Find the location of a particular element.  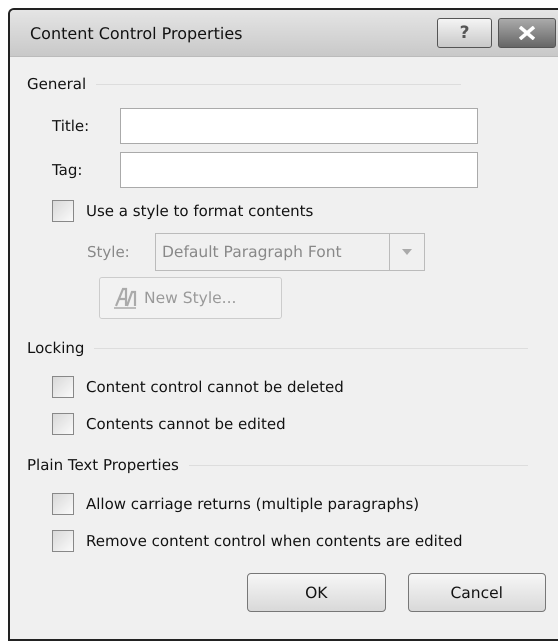

section-heading: Plain Text Properties is located at coordinates (103, 465).